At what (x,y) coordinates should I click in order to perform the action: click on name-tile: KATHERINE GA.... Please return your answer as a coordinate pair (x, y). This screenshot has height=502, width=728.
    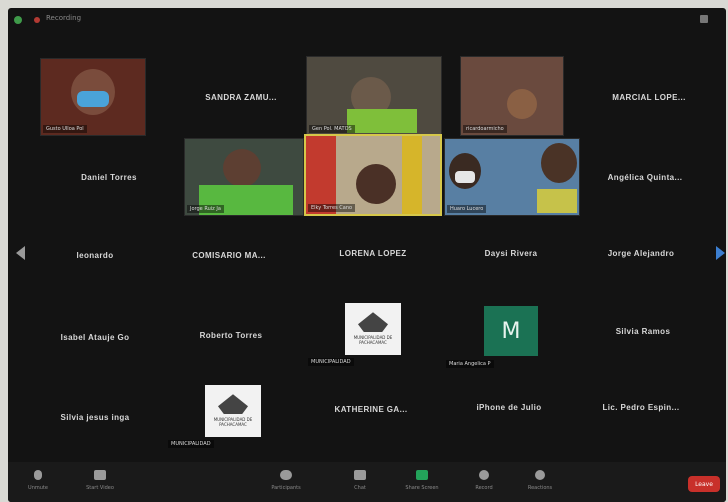
    Looking at the image, I should click on (371, 409).